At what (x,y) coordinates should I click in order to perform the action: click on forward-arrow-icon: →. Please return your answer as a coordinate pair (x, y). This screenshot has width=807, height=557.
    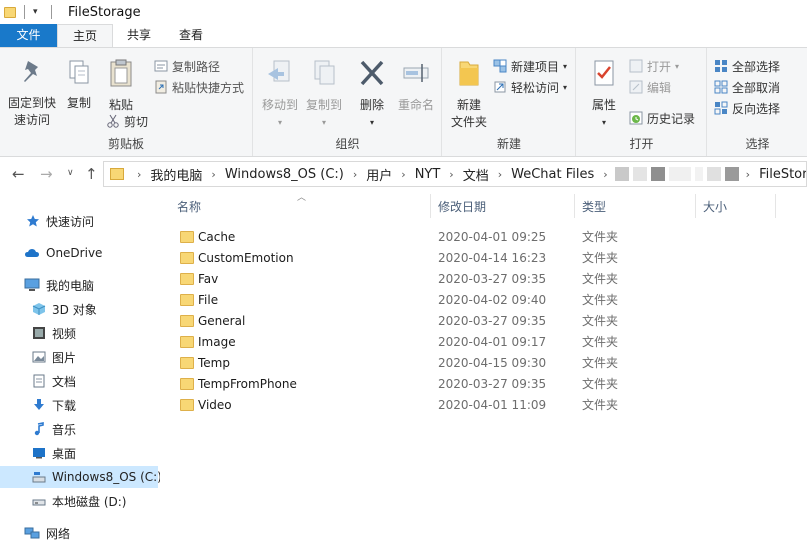
    Looking at the image, I should click on (46, 174).